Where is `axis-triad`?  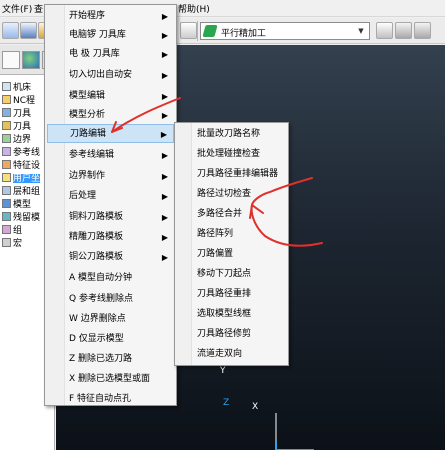
axis-triad is located at coordinates (294, 431).